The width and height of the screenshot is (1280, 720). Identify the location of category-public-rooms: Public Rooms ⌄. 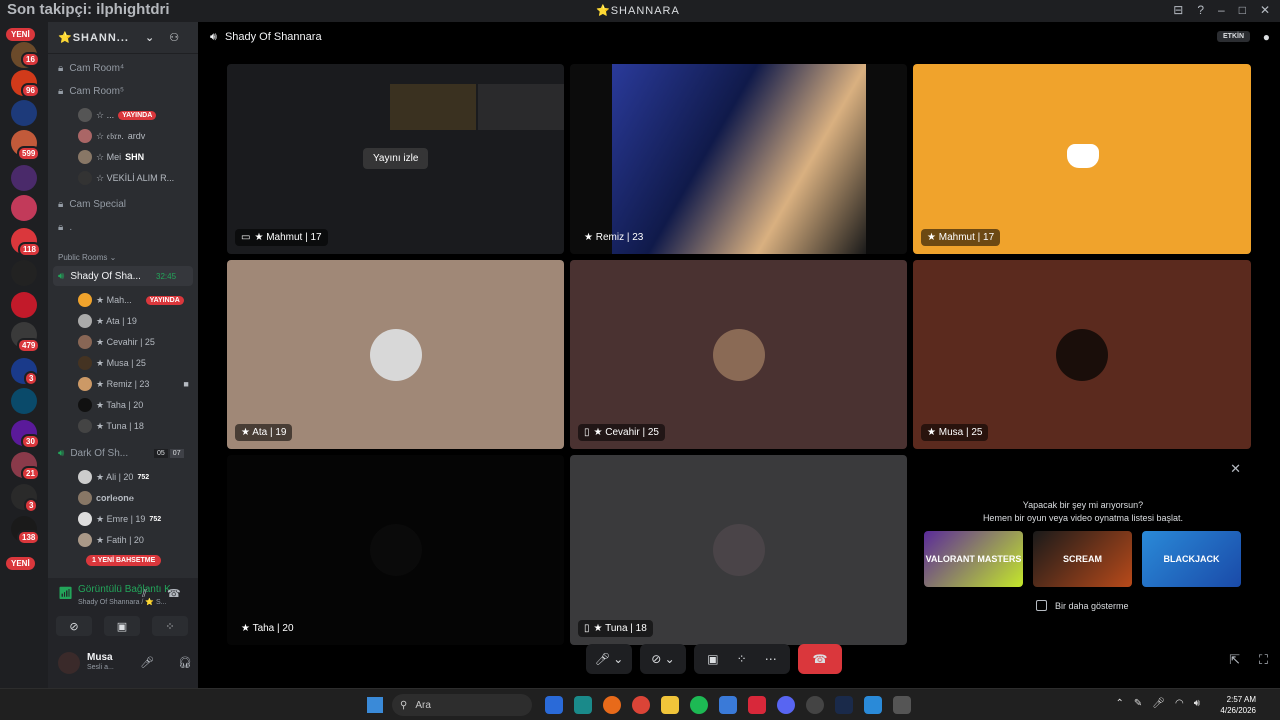
(87, 257).